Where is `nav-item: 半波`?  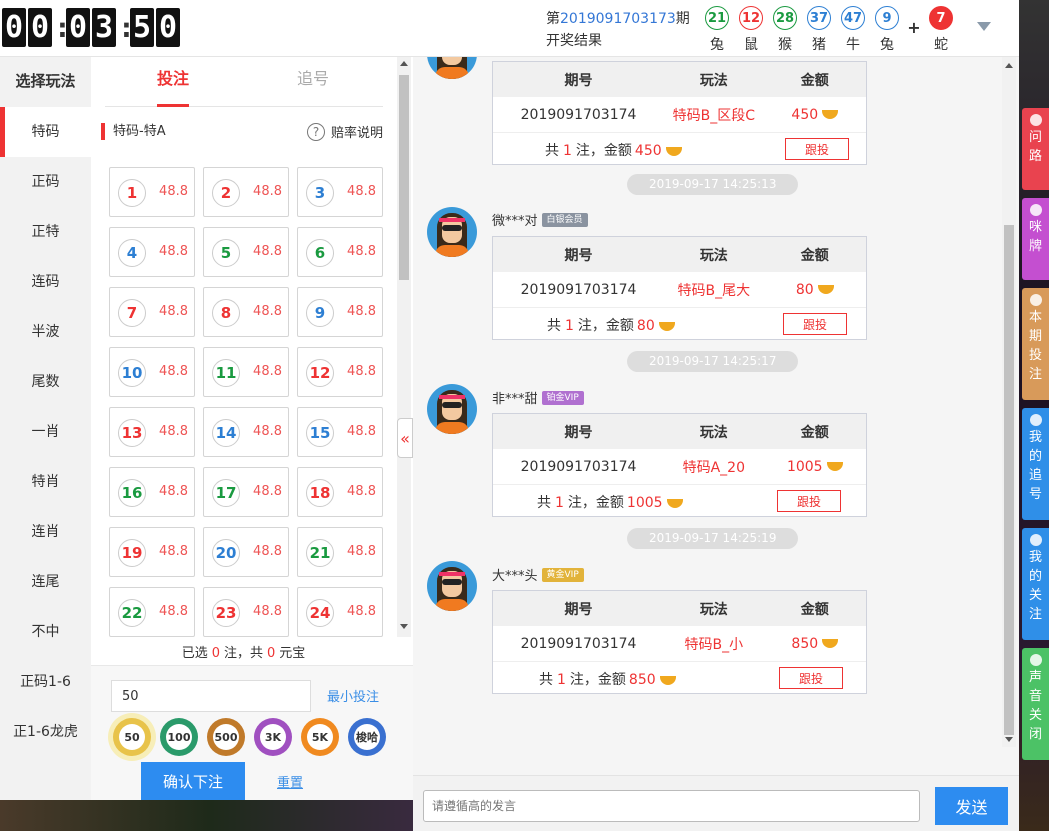 nav-item: 半波 is located at coordinates (45, 332).